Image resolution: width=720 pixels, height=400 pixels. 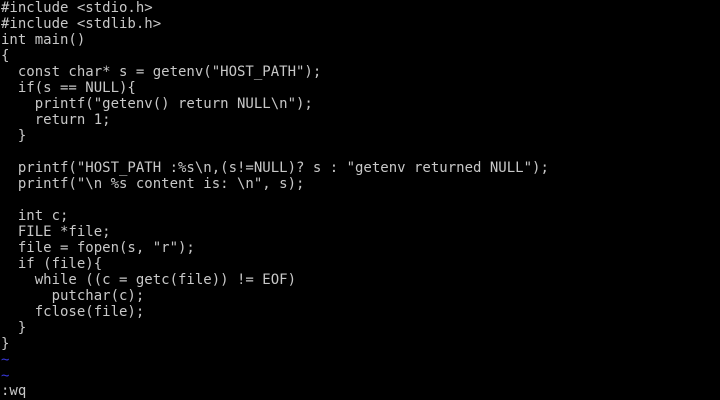 What do you see at coordinates (77, 8) in the screenshot?
I see `code-line-1: #include <stdio.h>` at bounding box center [77, 8].